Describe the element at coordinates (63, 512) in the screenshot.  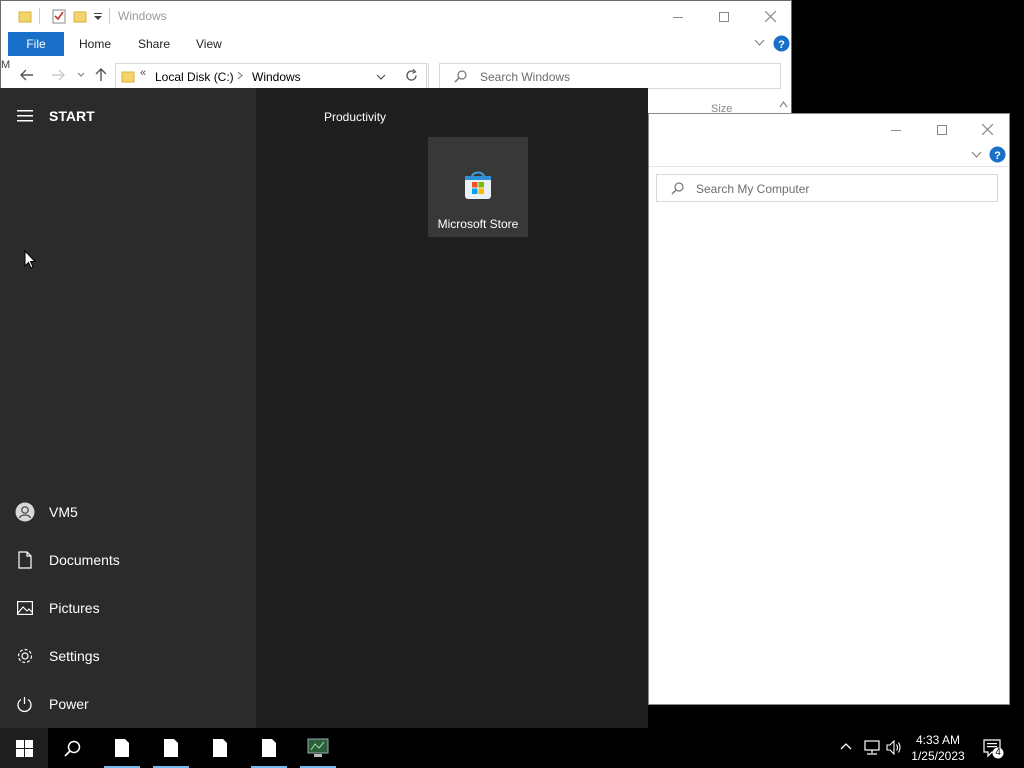
I see `start-item-label: VM5` at that location.